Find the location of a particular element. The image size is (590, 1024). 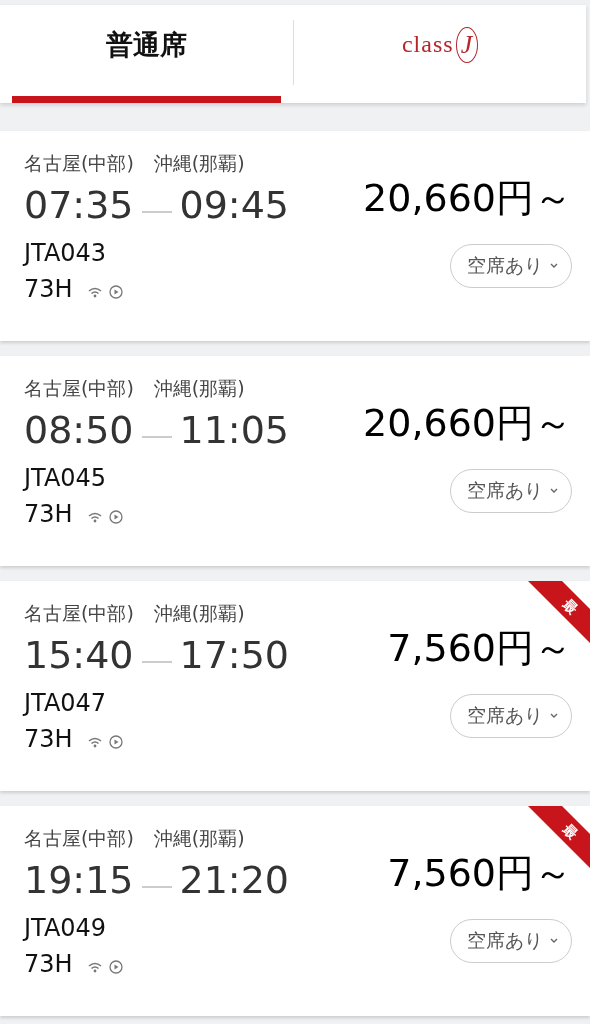

departure-time: 15:40 is located at coordinates (79, 655).